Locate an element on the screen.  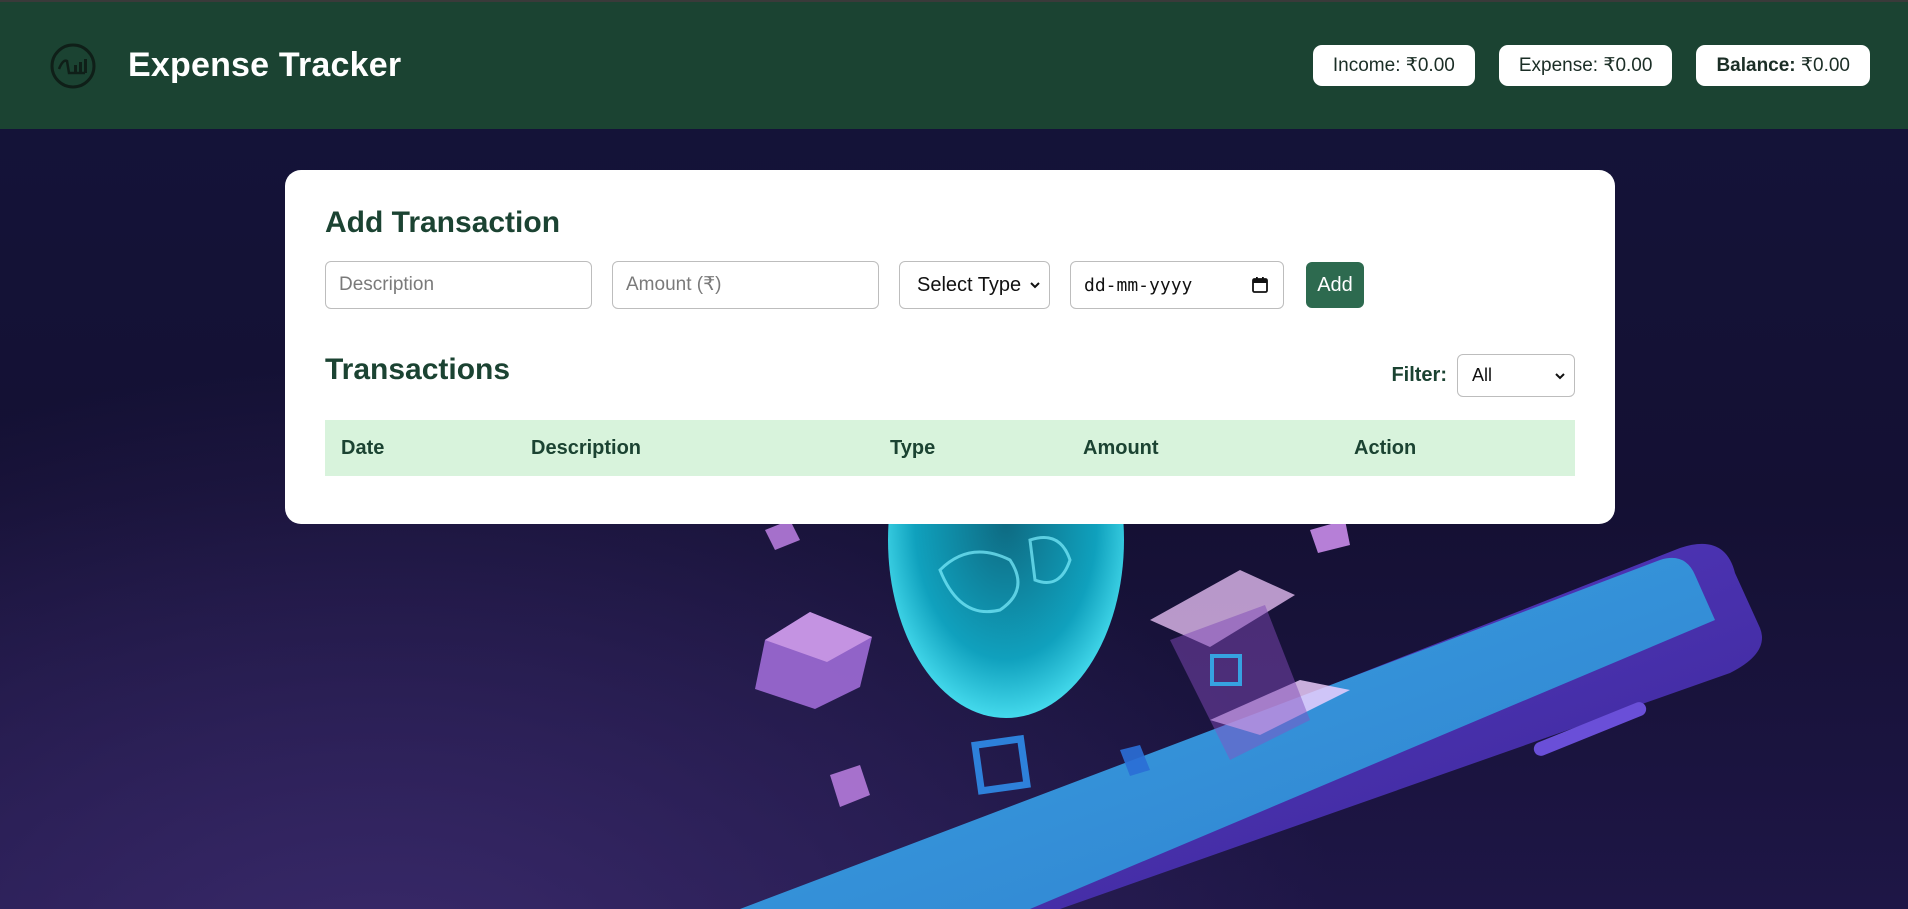
income-label: Income: is located at coordinates (1366, 65).